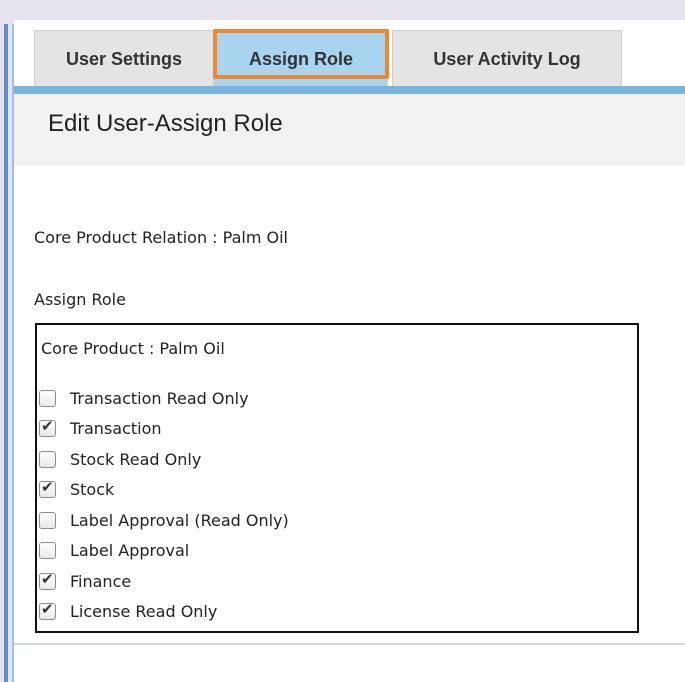  Describe the element at coordinates (349, 644) in the screenshot. I see `panel-bottom-rule` at that location.